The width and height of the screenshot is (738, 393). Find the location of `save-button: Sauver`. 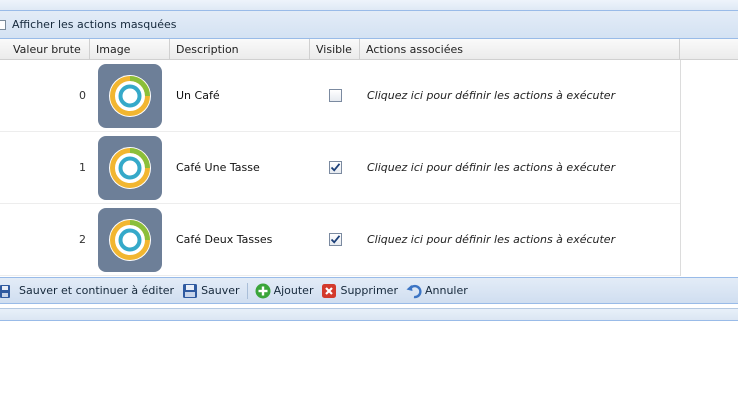

save-button: Sauver is located at coordinates (211, 291).